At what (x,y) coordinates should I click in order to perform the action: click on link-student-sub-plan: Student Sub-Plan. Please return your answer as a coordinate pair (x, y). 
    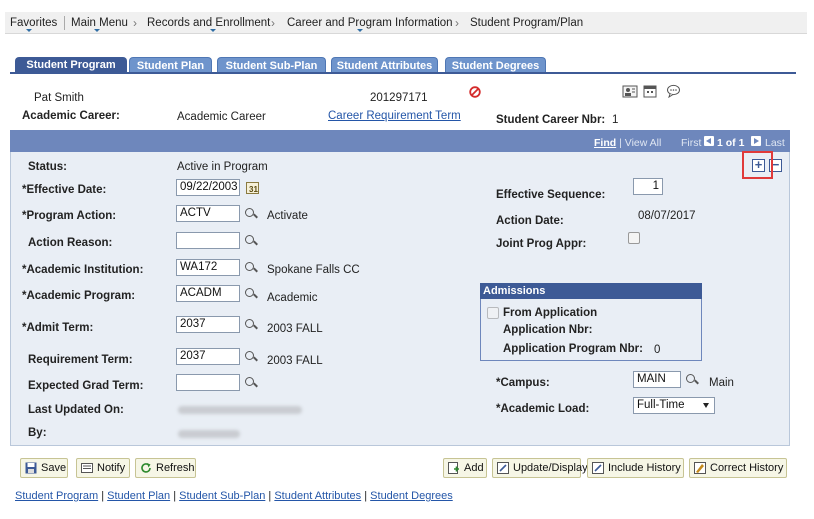
    Looking at the image, I should click on (222, 496).